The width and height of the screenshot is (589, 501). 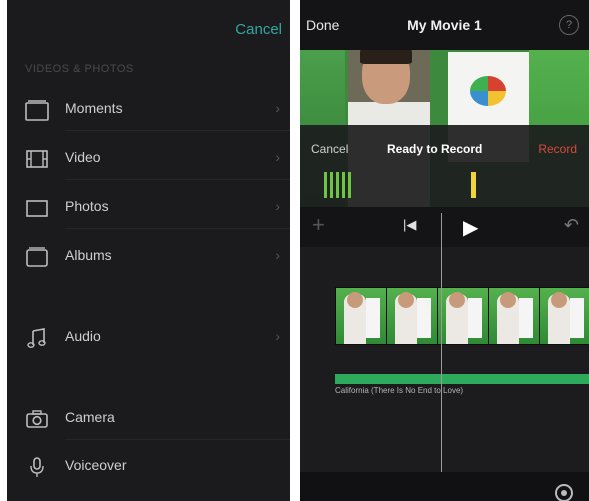 I want to click on project-title: My Movie 1, so click(x=444, y=25).